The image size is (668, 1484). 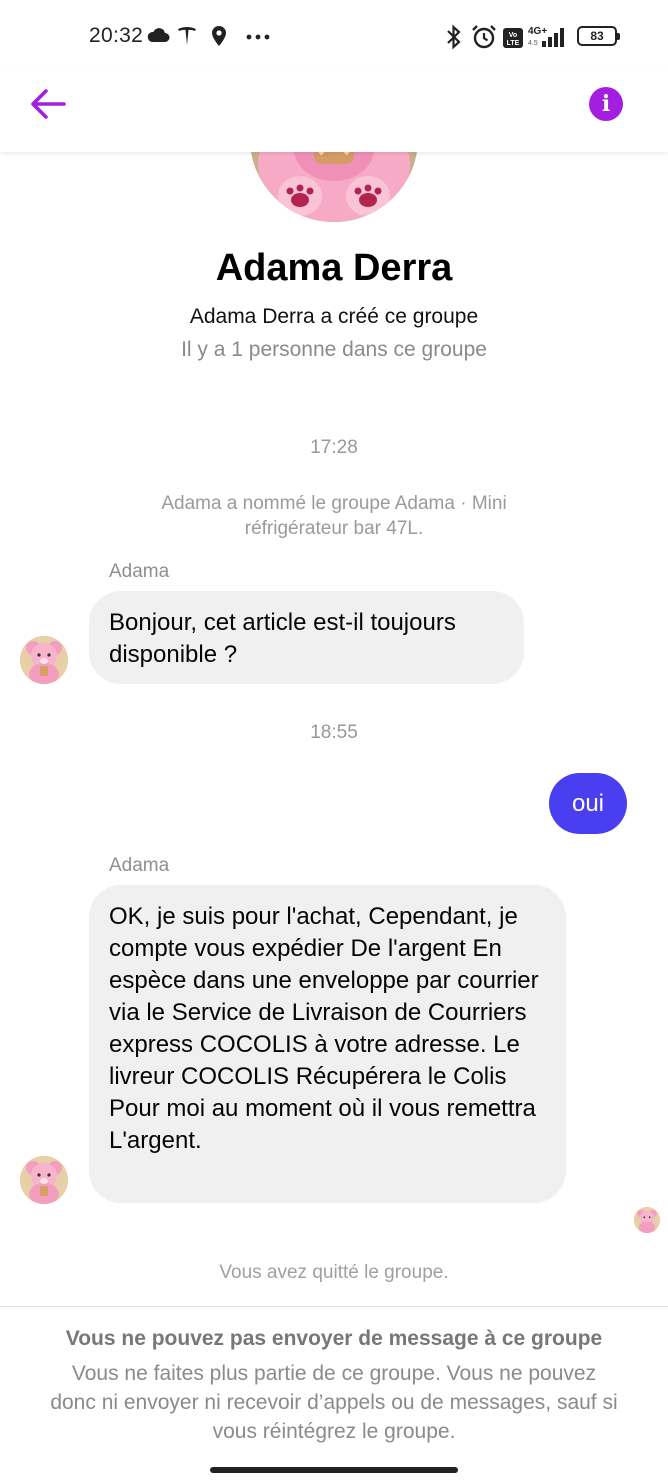 I want to click on home-indicator, so click(x=334, y=1470).